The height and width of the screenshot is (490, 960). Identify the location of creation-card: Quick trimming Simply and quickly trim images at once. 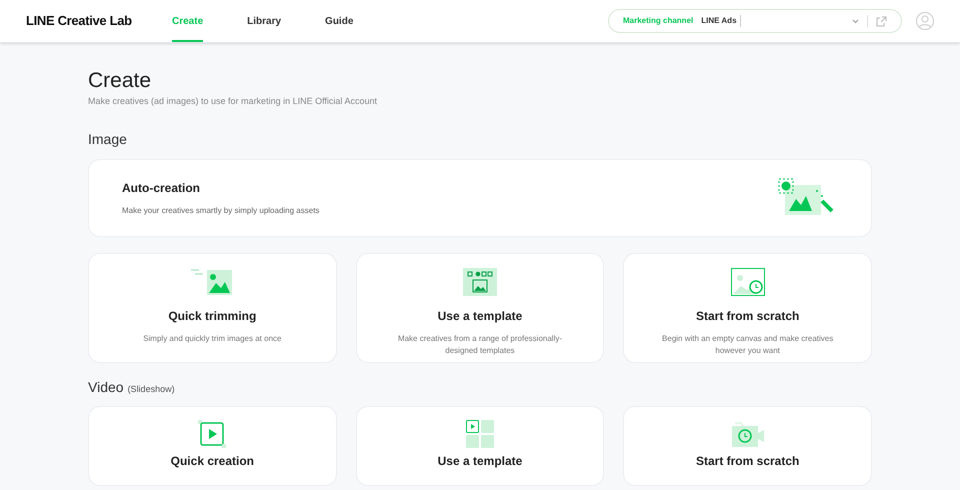
(212, 307).